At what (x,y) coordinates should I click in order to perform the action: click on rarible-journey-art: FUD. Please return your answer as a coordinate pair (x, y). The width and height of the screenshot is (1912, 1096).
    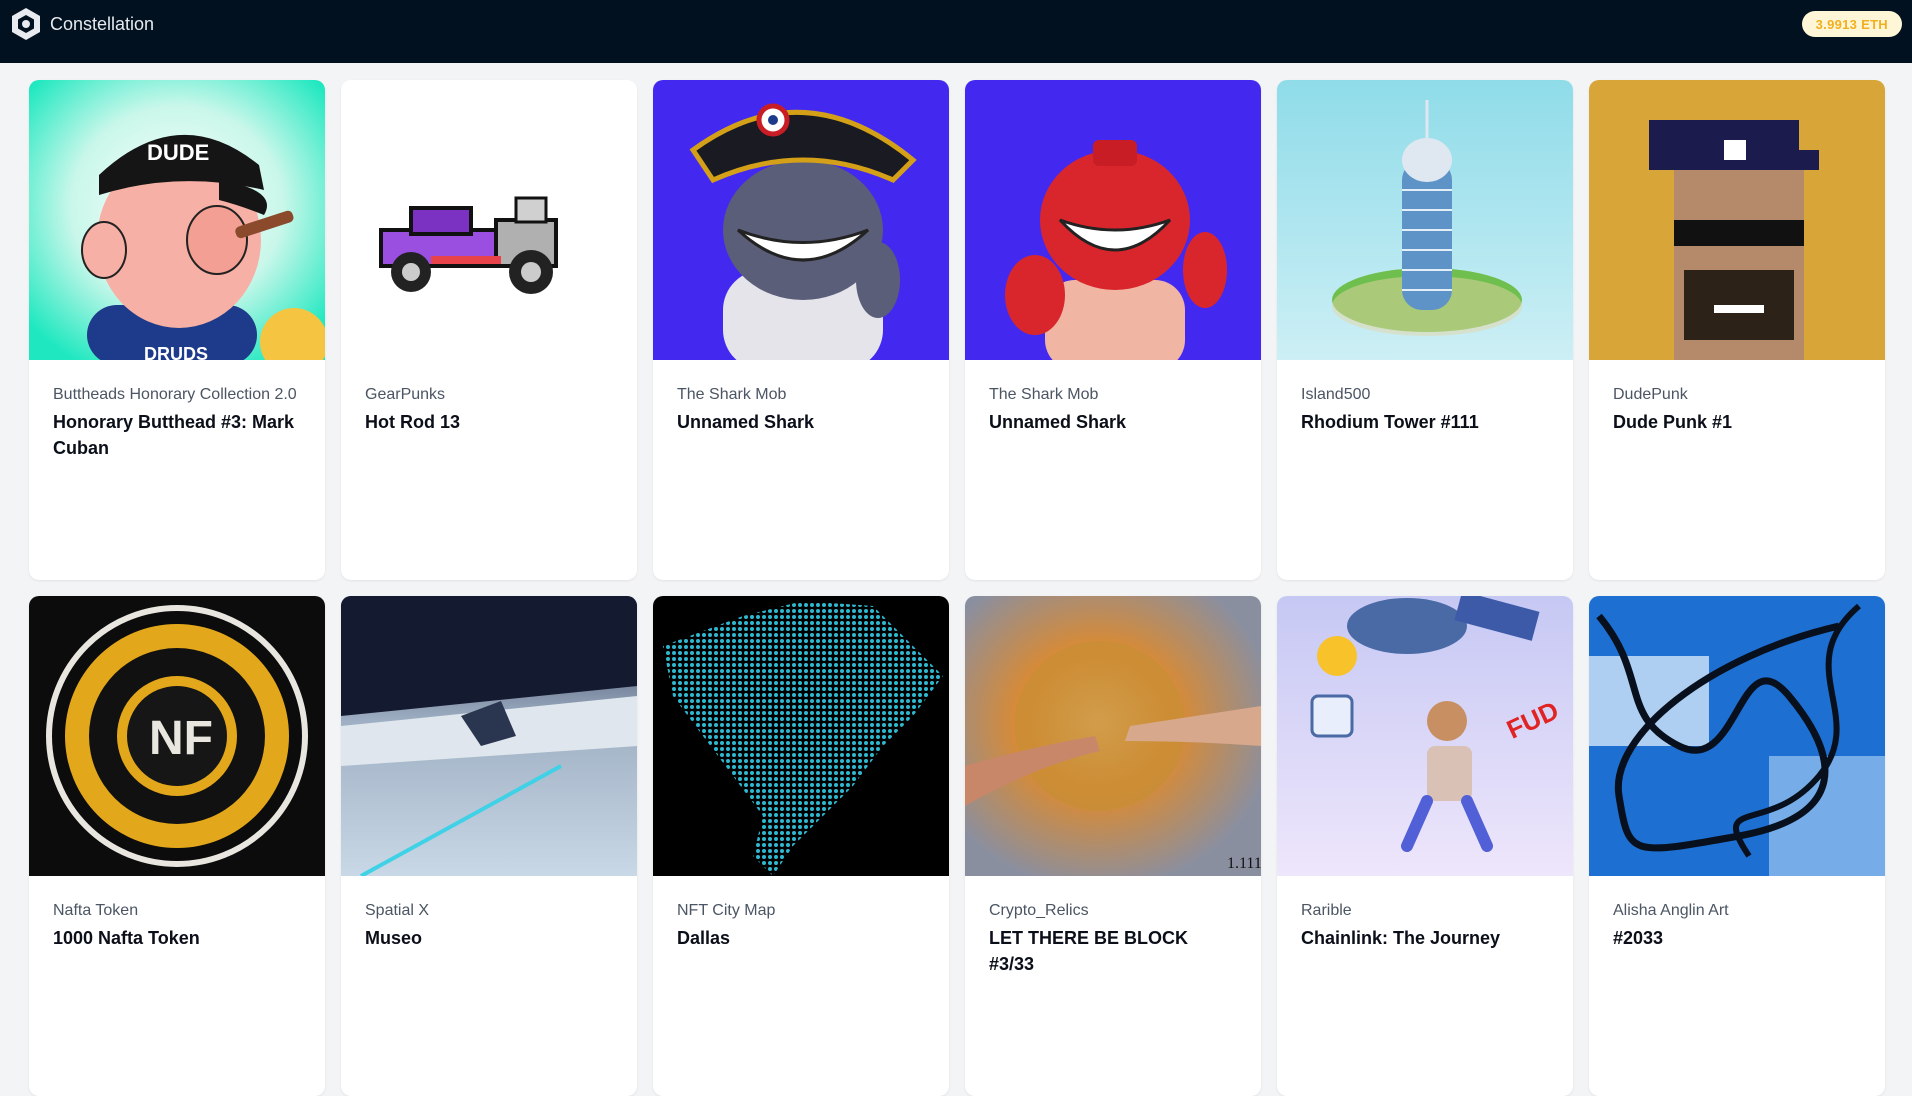
    Looking at the image, I should click on (1425, 736).